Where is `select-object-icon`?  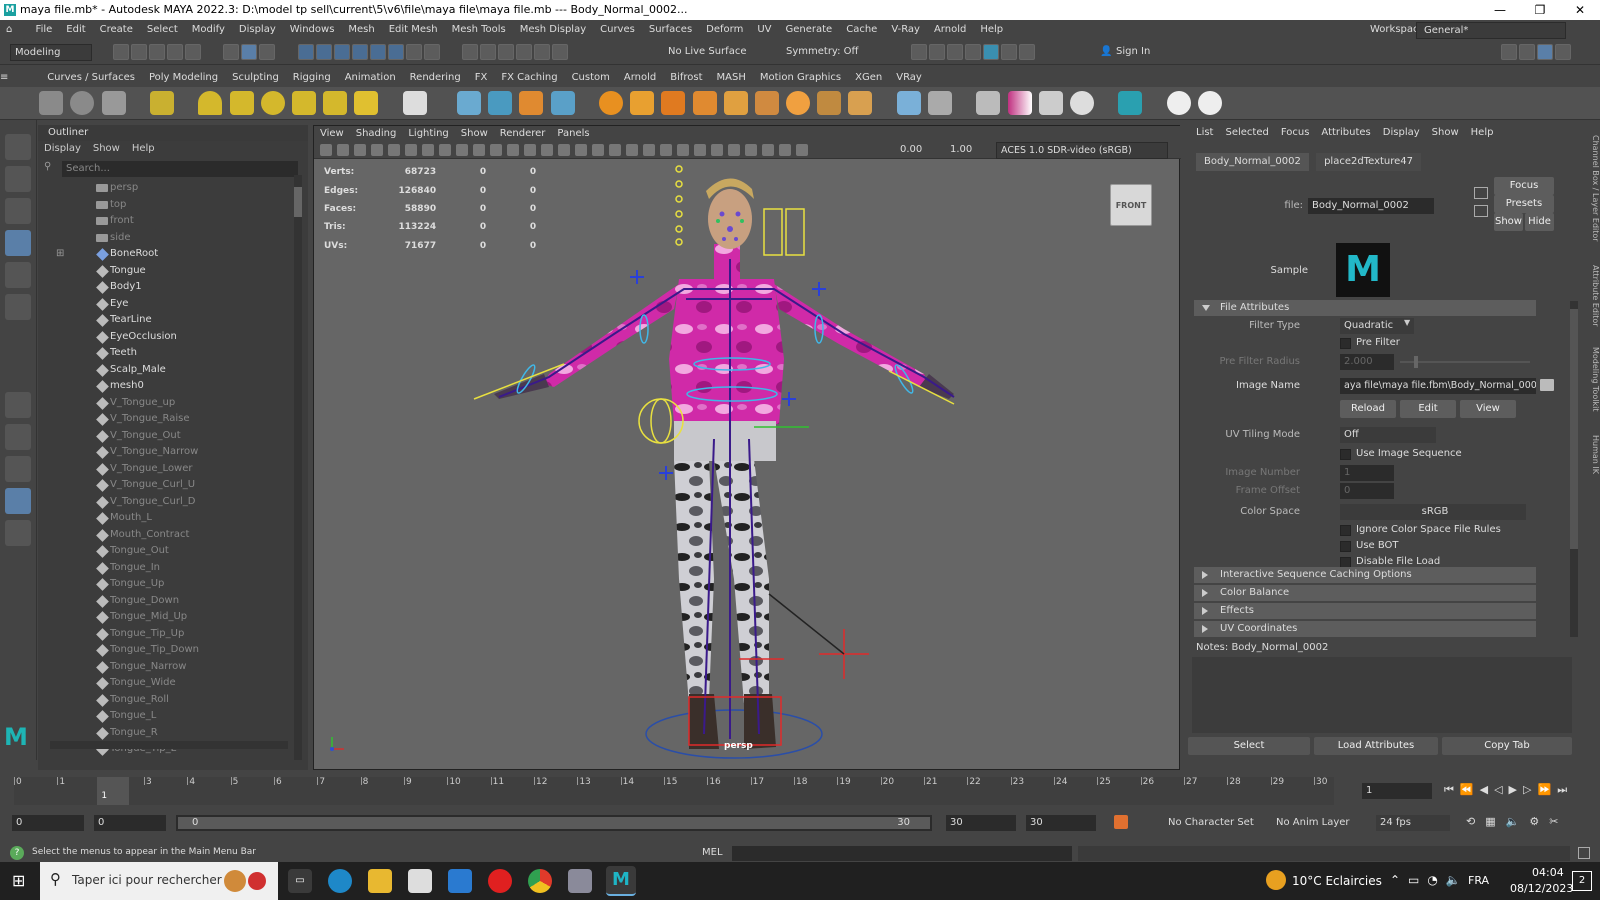 select-object-icon is located at coordinates (249, 52).